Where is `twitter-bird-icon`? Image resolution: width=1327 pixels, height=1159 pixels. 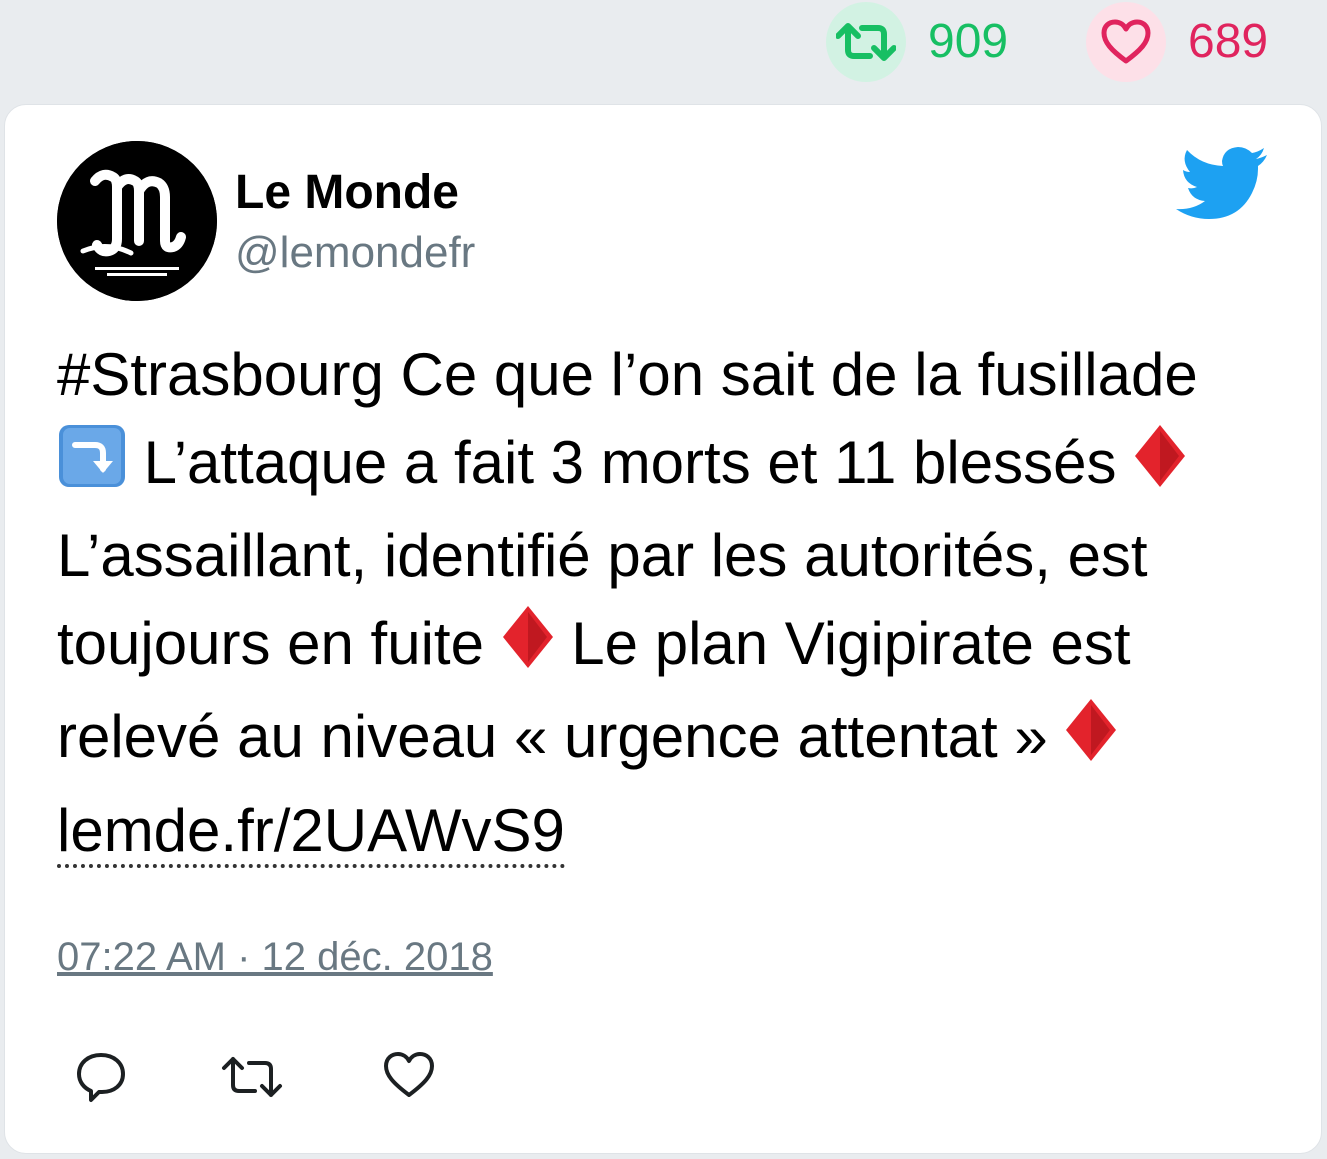
twitter-bird-icon is located at coordinates (1221, 189).